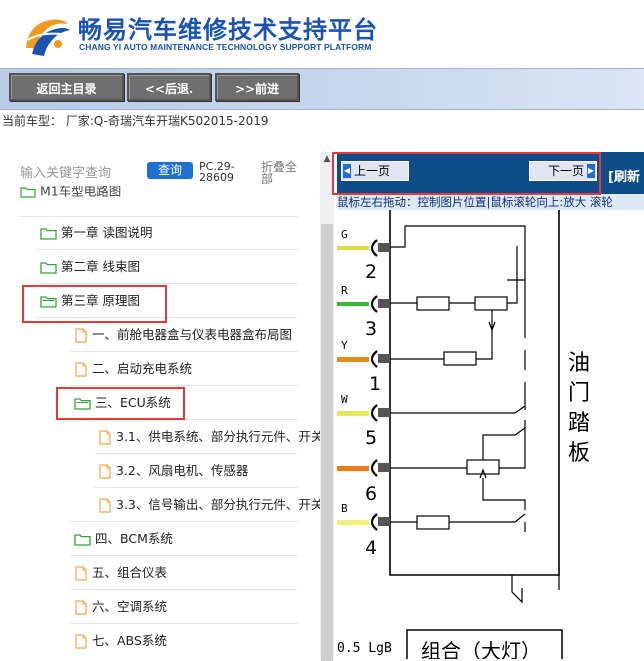 The width and height of the screenshot is (644, 661). Describe the element at coordinates (257, 87) in the screenshot. I see `forward-button: >>前进` at that location.